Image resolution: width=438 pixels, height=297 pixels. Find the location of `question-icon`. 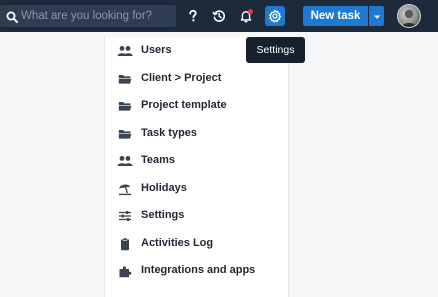

question-icon is located at coordinates (193, 16).